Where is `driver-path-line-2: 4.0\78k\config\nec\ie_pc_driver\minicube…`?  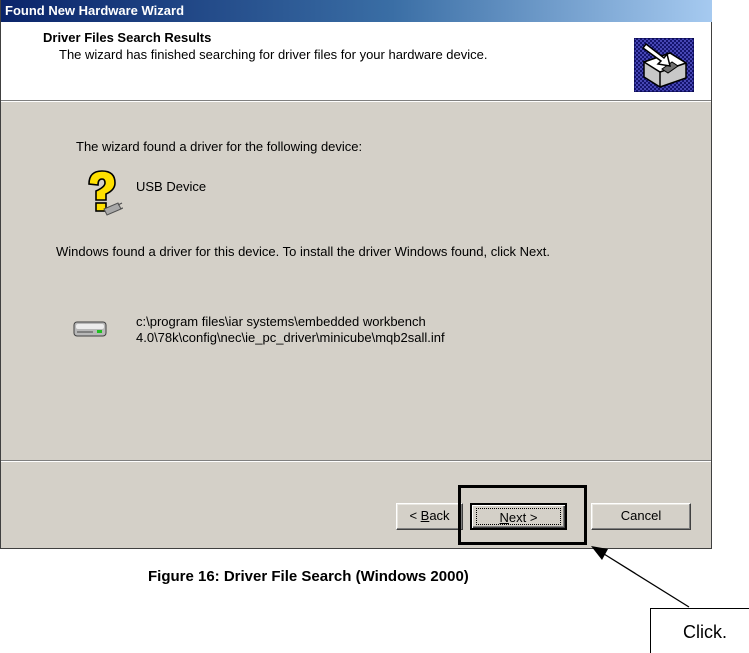 driver-path-line-2: 4.0\78k\config\nec\ie_pc_driver\minicube… is located at coordinates (290, 337).